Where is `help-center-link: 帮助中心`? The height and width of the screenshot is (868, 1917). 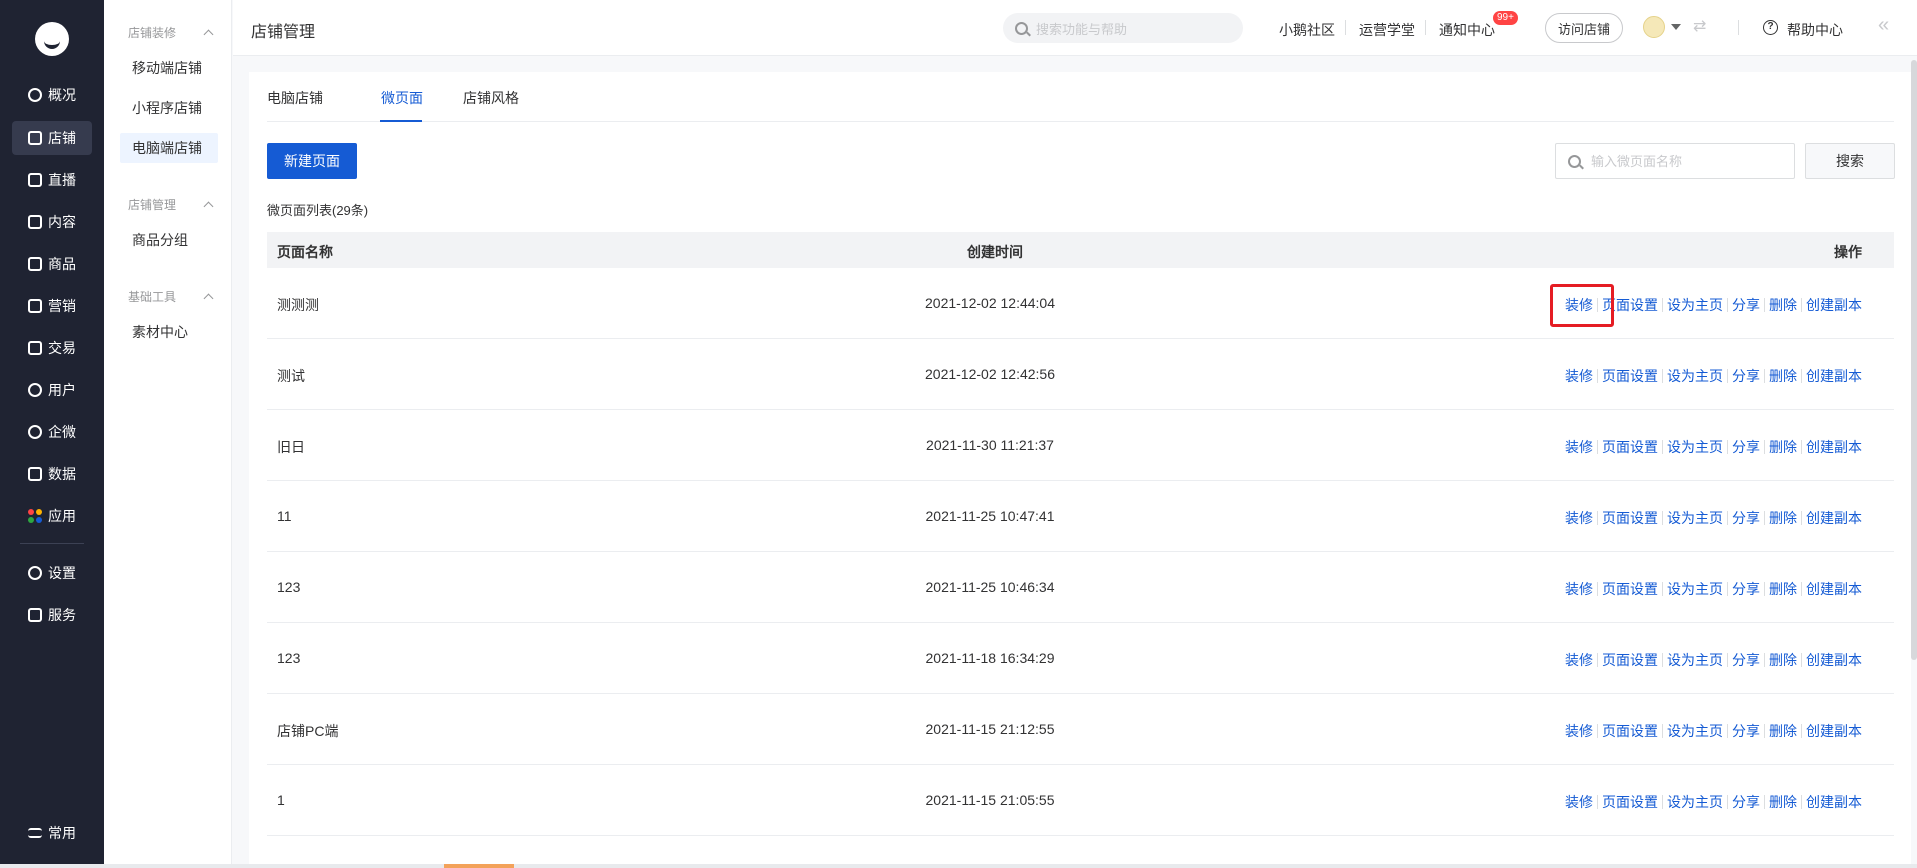
help-center-link: 帮助中心 is located at coordinates (1815, 30).